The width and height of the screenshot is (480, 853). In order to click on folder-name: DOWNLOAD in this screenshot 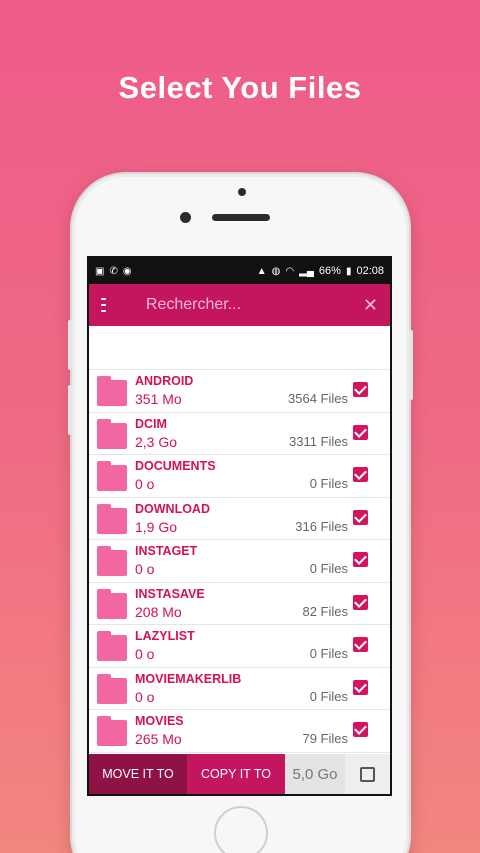, I will do `click(172, 508)`.